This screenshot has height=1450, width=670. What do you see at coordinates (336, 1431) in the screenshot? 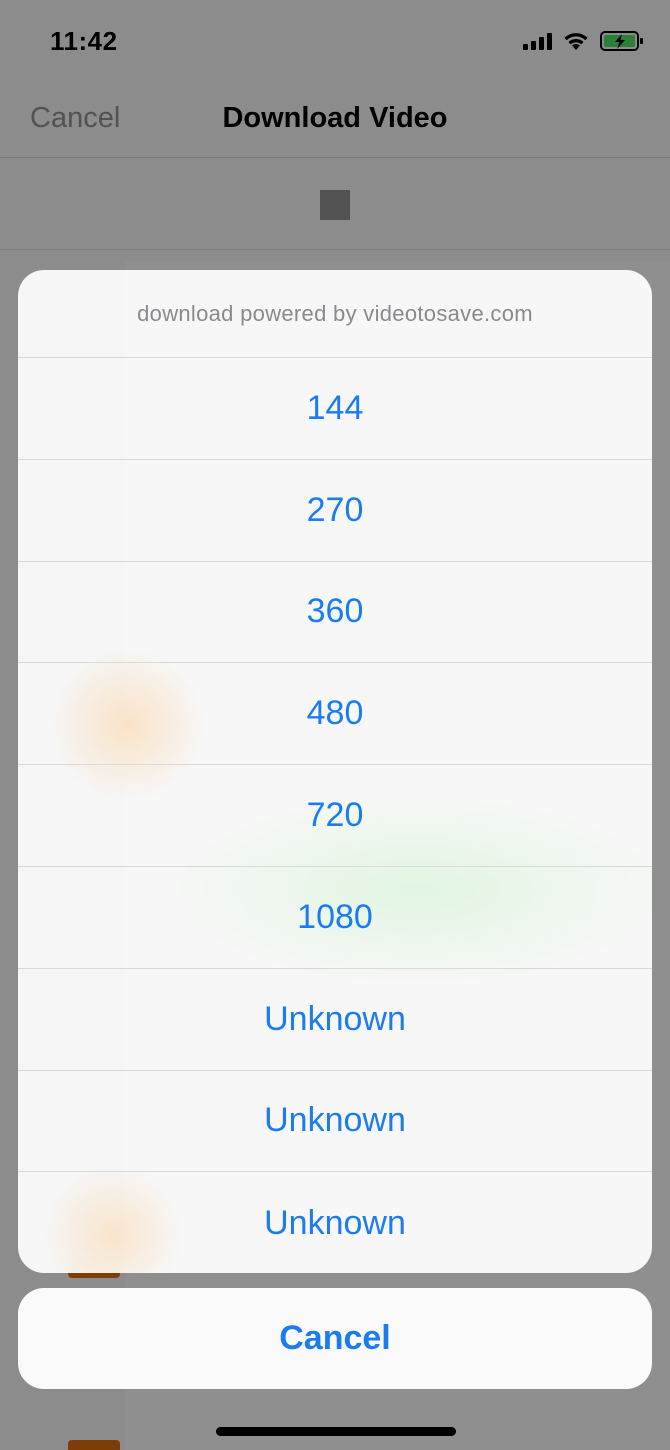
I see `home-indicator` at bounding box center [336, 1431].